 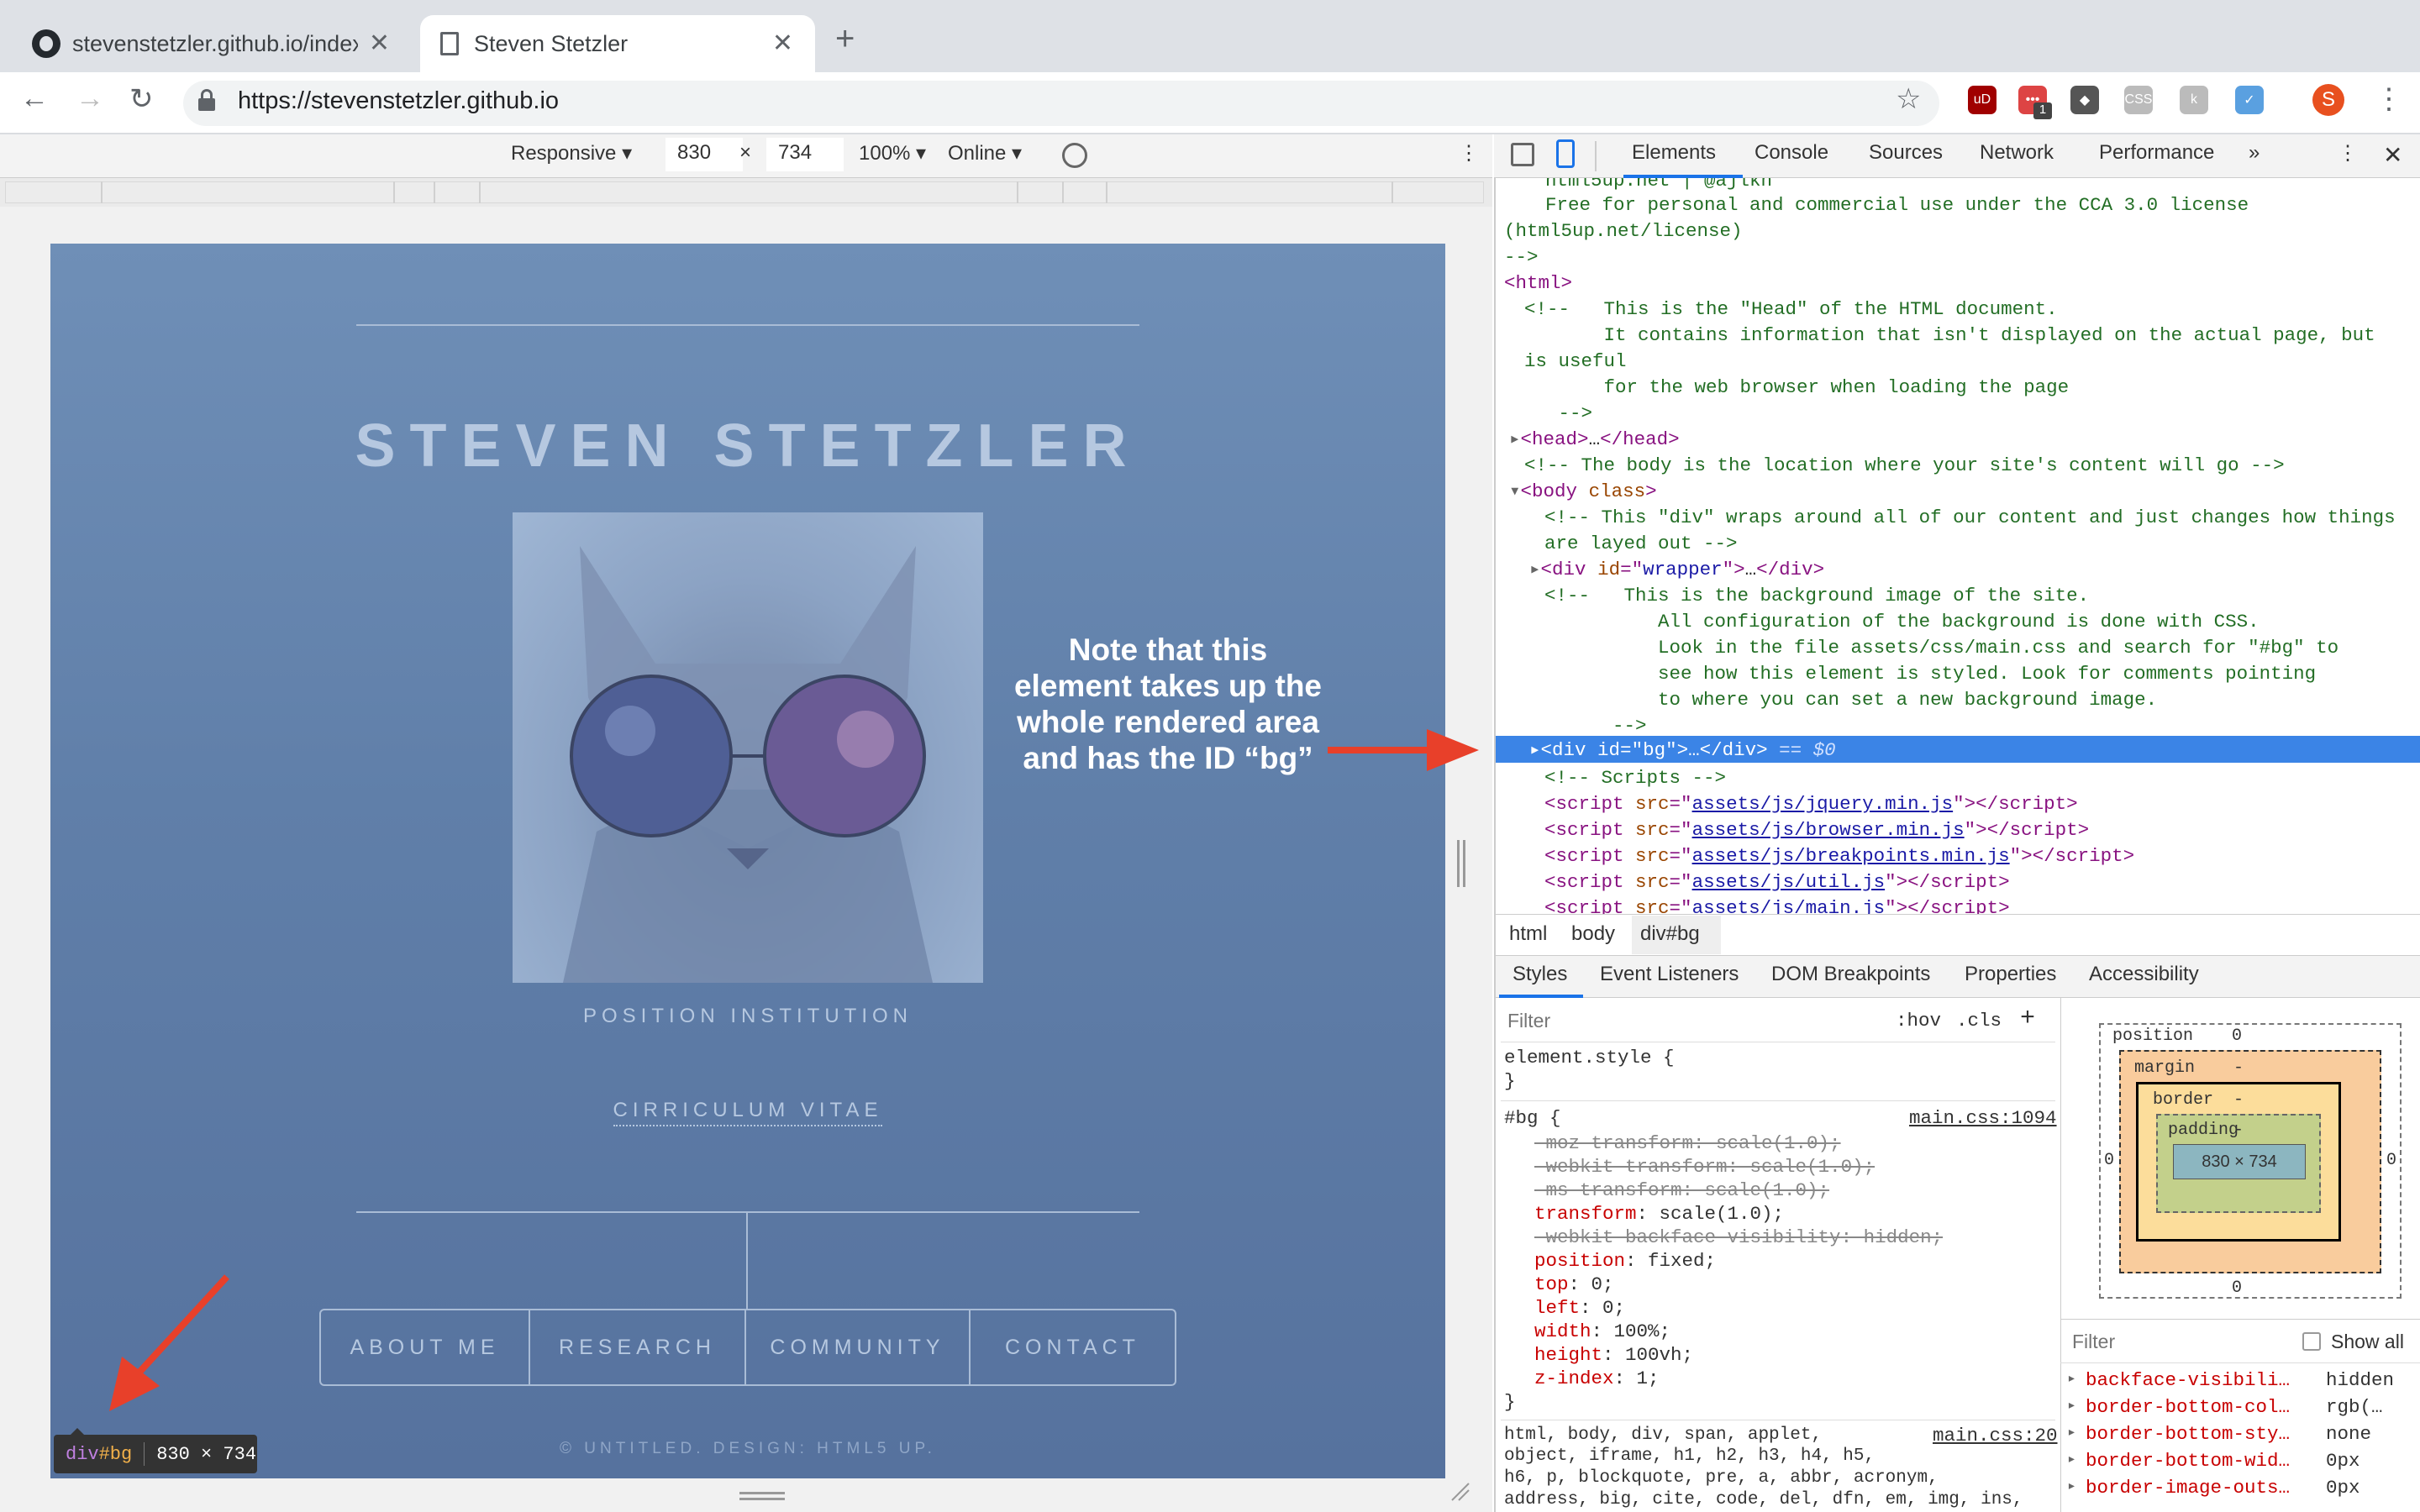 I want to click on ext-blue-icon: ✓, so click(x=2249, y=100).